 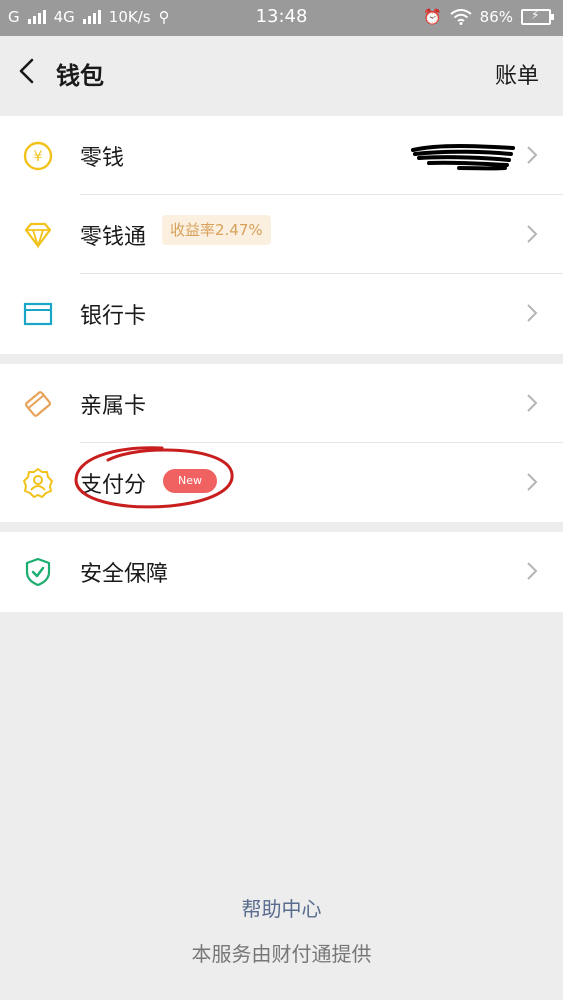 What do you see at coordinates (281, 403) in the screenshot?
I see `row-family-card: 亲属卡` at bounding box center [281, 403].